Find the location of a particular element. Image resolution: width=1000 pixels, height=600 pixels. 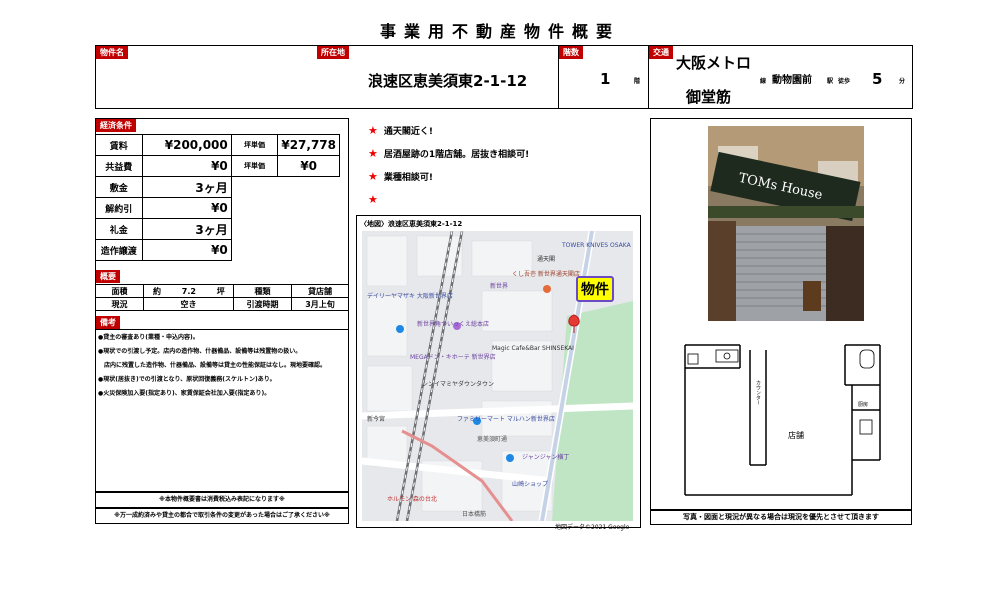

floor-plan: カウンター 店舗 厨房 is located at coordinates (785, 420).